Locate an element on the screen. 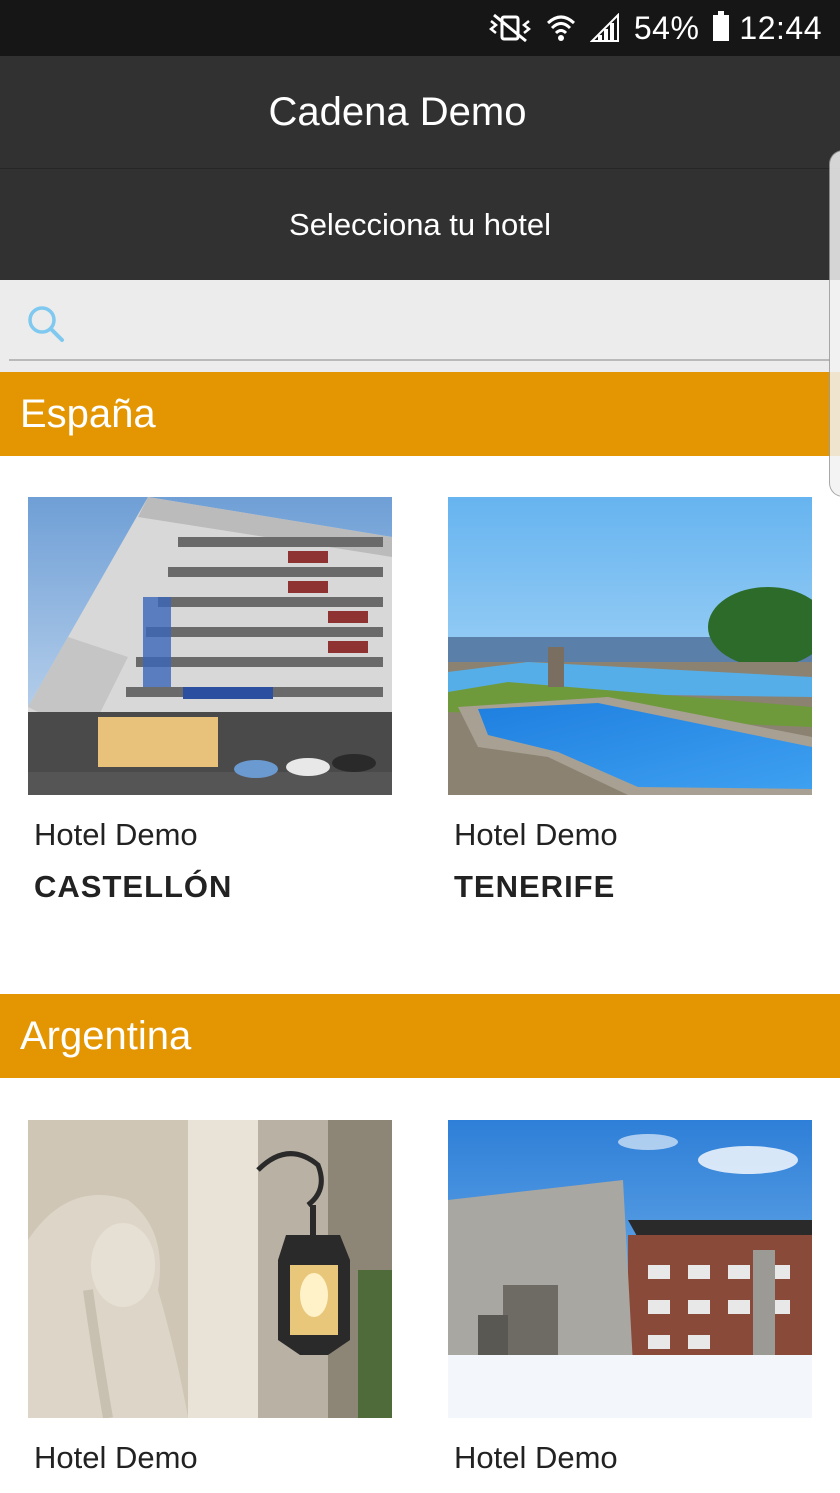  hotel-photo-snow is located at coordinates (630, 1269).